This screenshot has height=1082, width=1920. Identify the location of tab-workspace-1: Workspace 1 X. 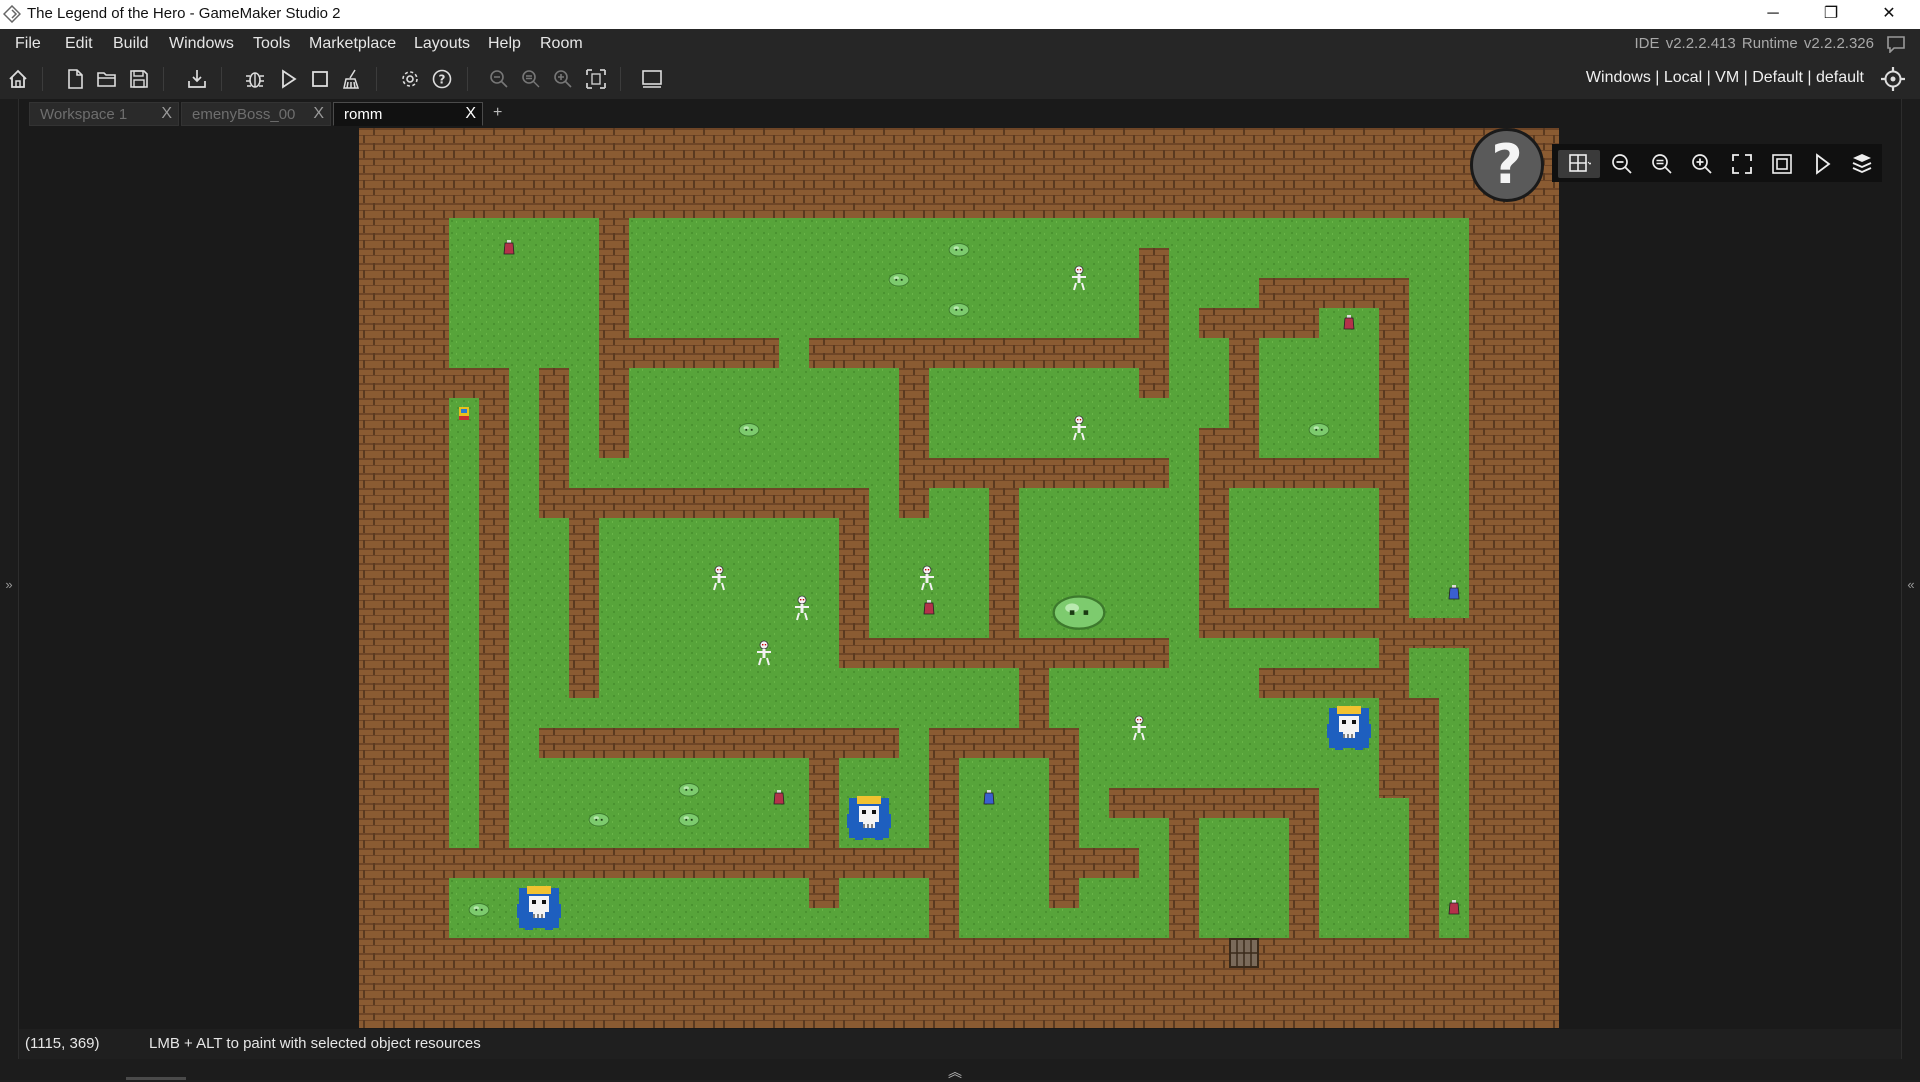
(104, 114).